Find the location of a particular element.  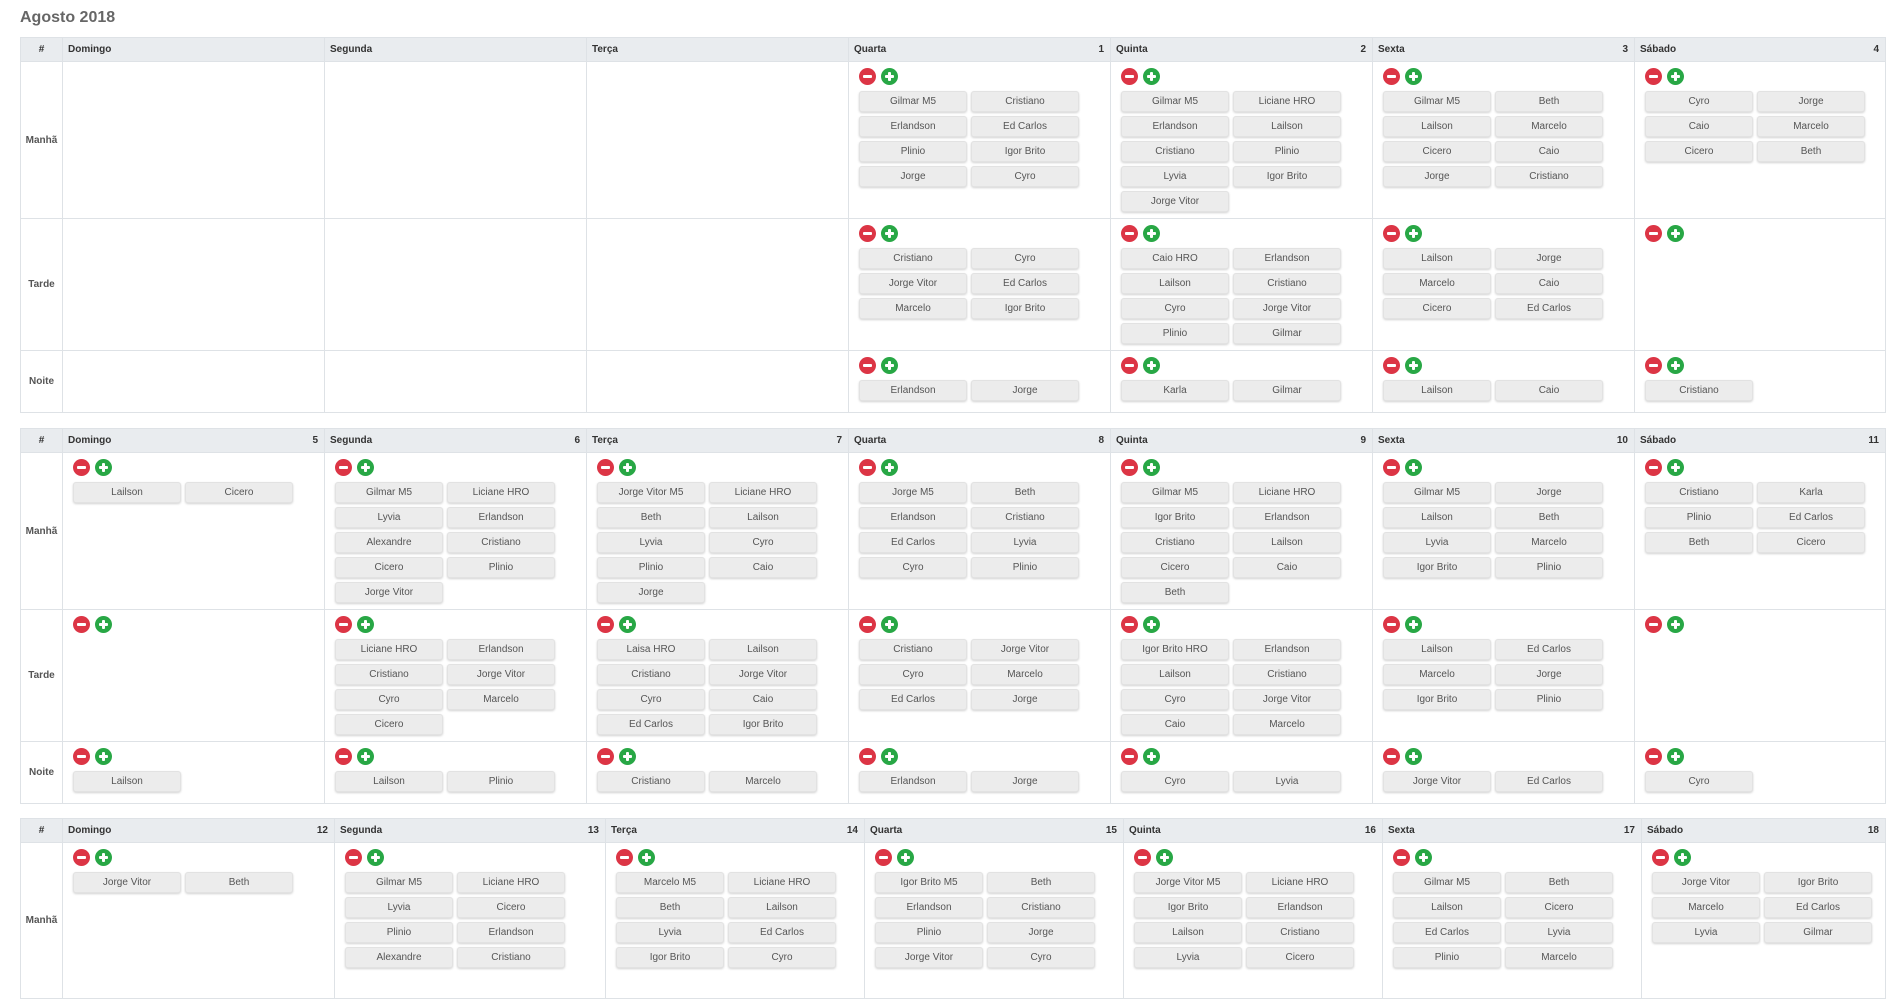

person-chip: Gilmar is located at coordinates (1287, 333).